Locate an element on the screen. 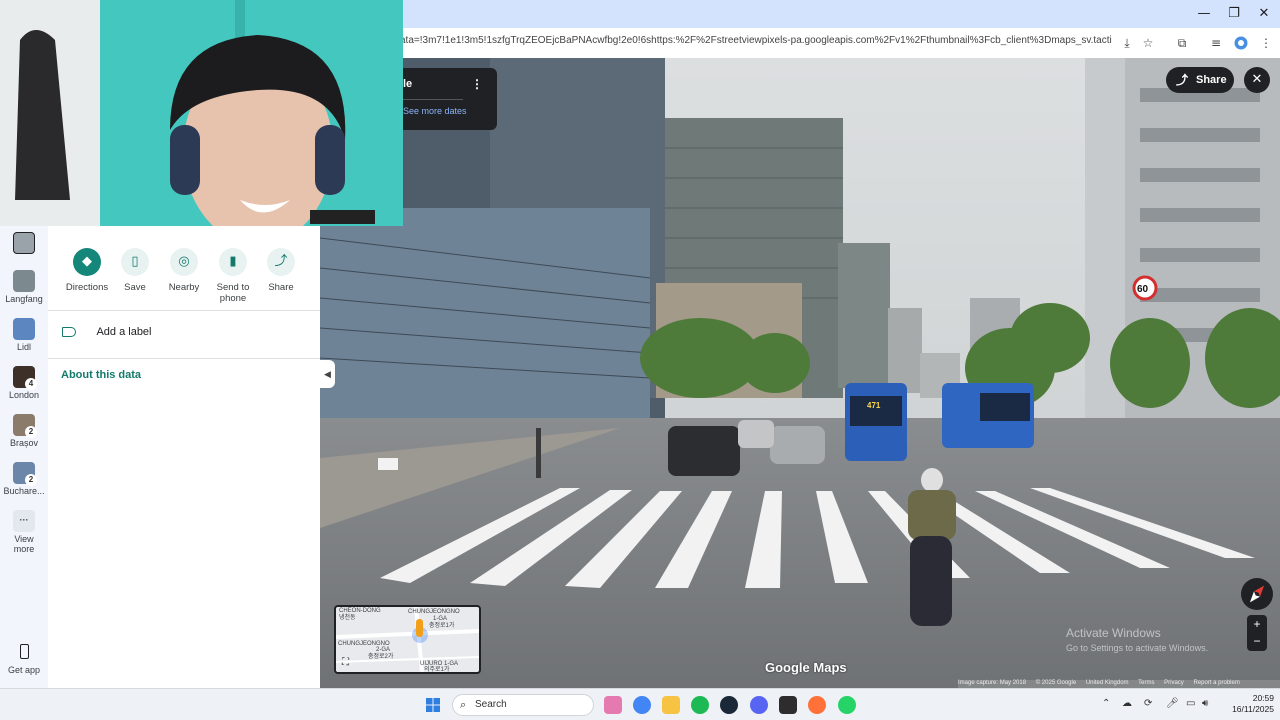 This screenshot has height=720, width=1280. minimap-label: CHEON-DONG is located at coordinates (360, 611).